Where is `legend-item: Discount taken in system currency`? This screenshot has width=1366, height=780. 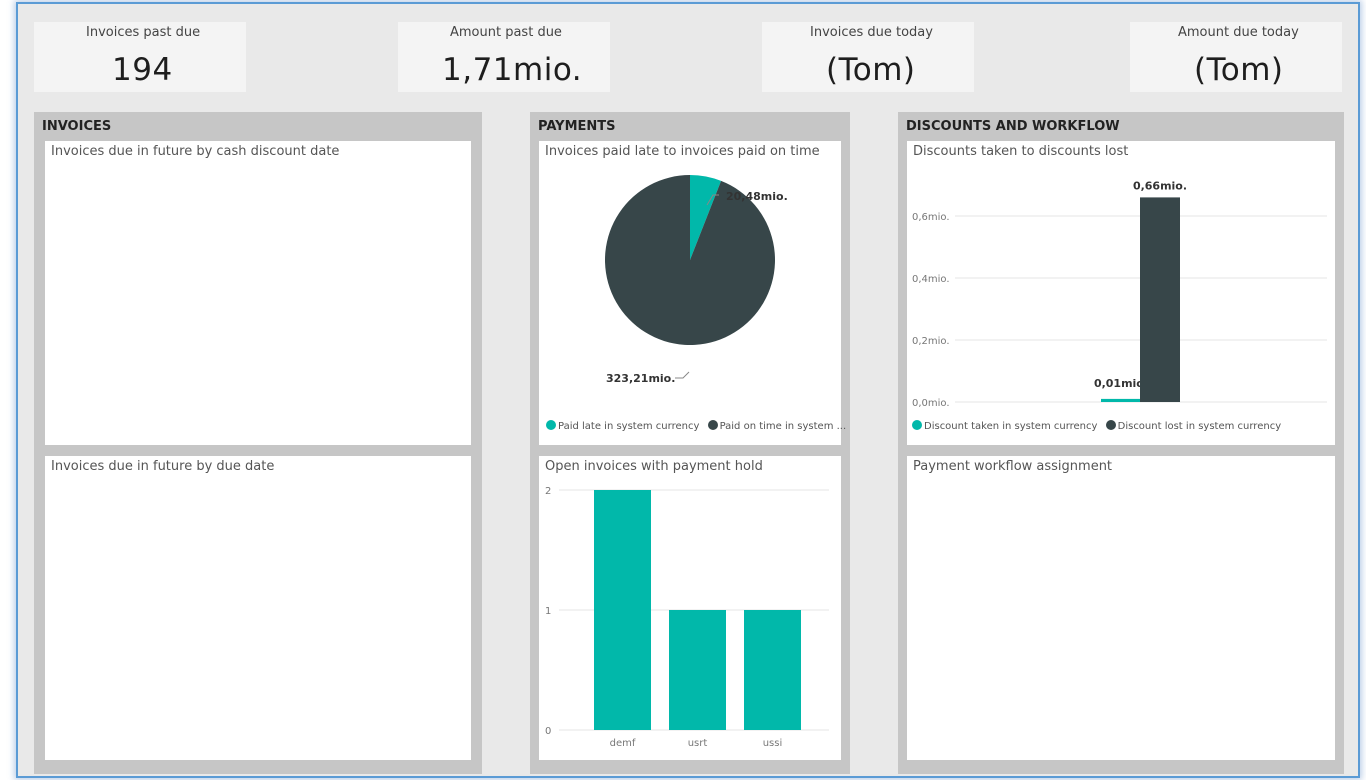 legend-item: Discount taken in system currency is located at coordinates (1005, 426).